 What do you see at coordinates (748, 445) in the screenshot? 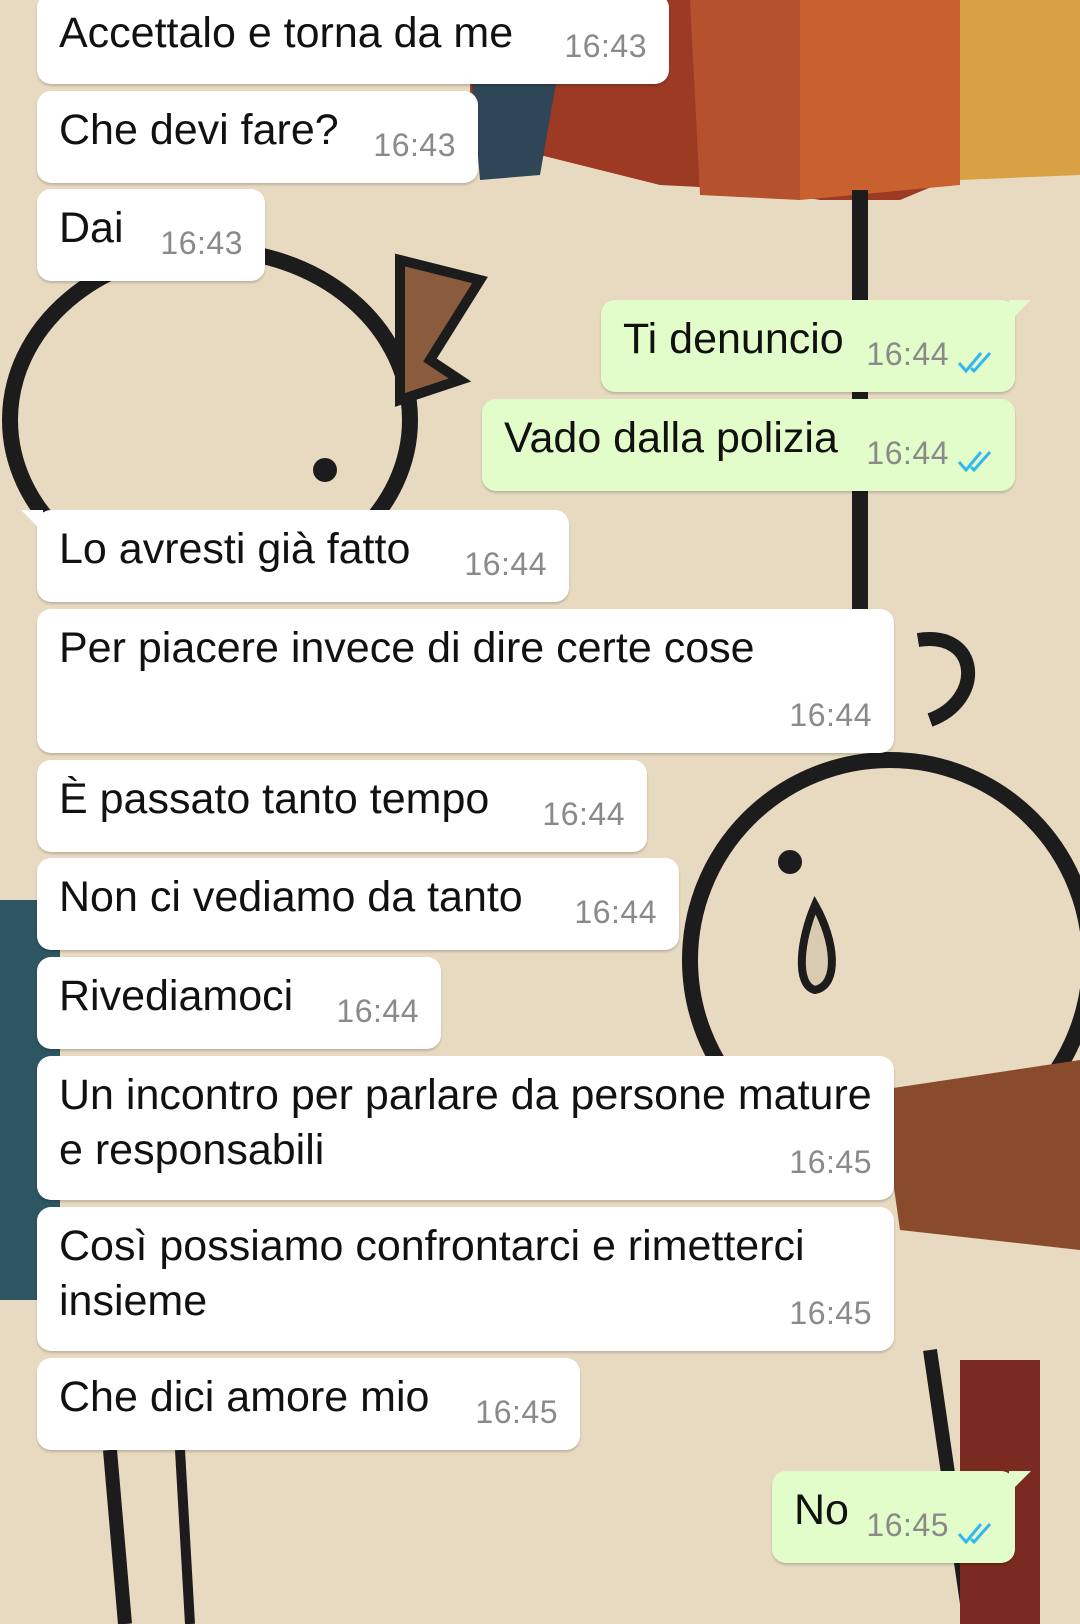
I see `message-outgoing: Vado dalla polizia 16:44` at bounding box center [748, 445].